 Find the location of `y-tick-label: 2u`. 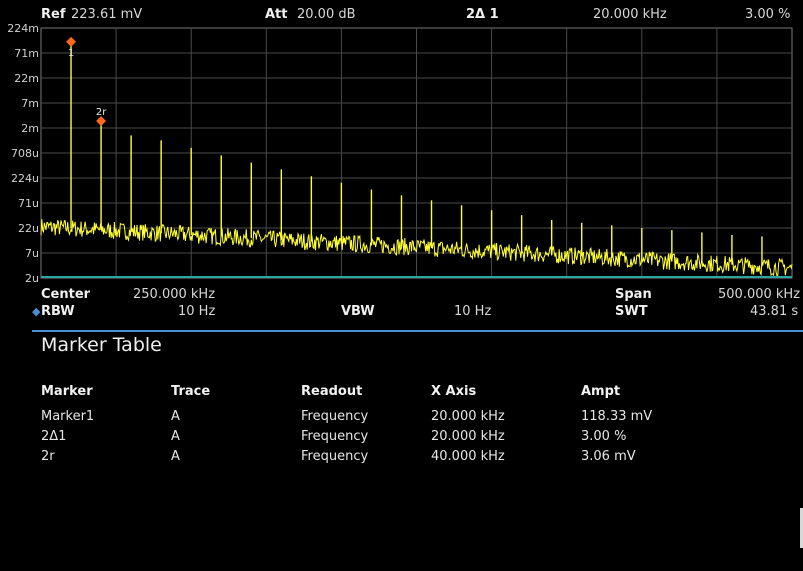

y-tick-label: 2u is located at coordinates (32, 278).